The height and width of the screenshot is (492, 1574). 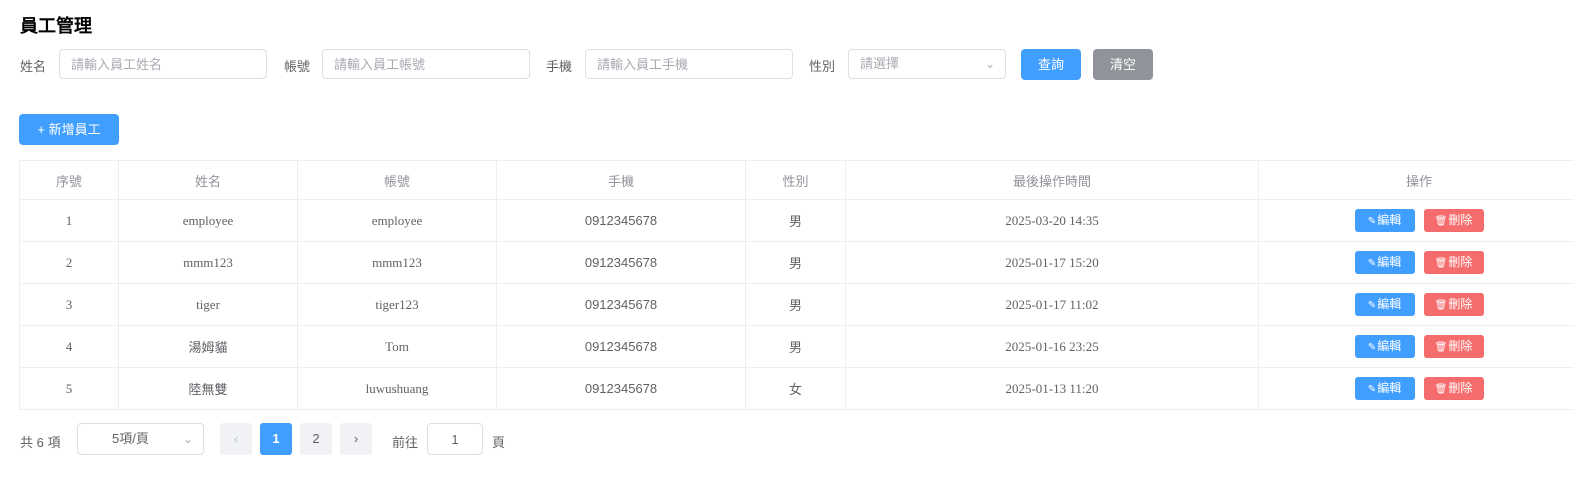 What do you see at coordinates (927, 64) in the screenshot?
I see `gender-select: 請選擇 ⌄` at bounding box center [927, 64].